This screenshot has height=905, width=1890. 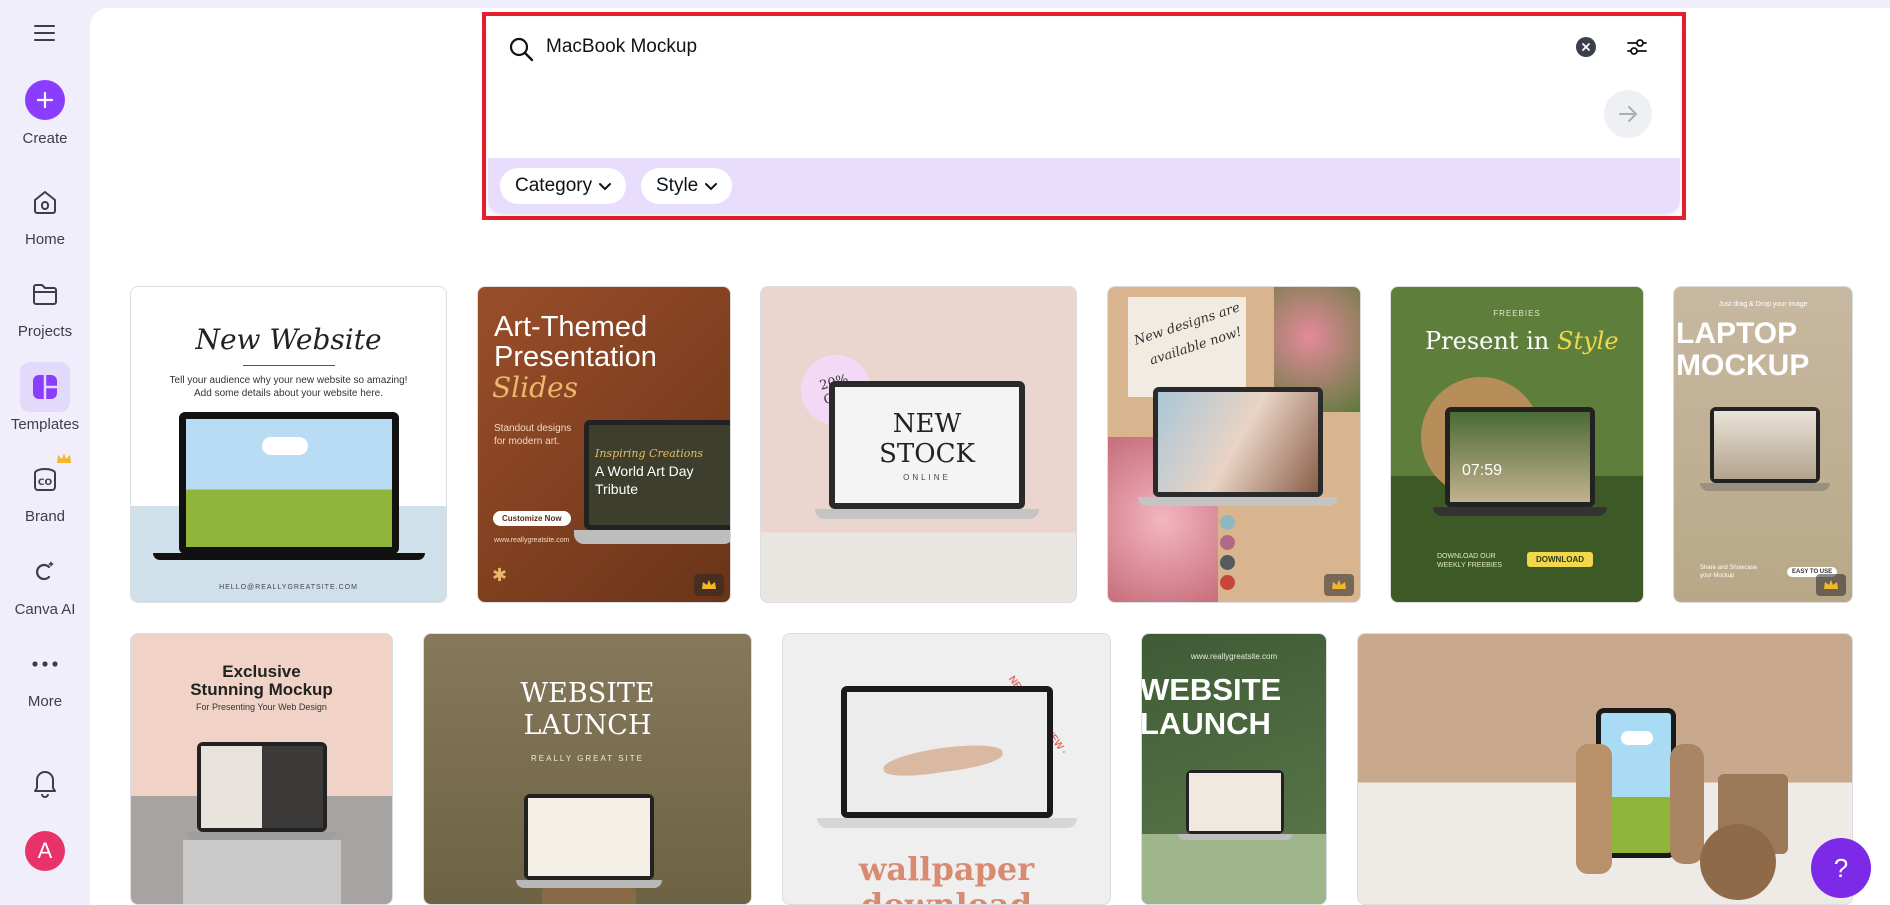 I want to click on sidebar-item-canva-ai: Canva AI, so click(x=45, y=584).